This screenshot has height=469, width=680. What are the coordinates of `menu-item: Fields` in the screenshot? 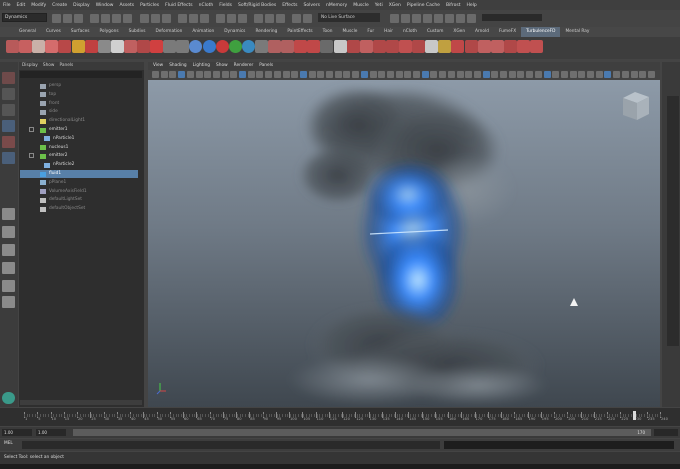 It's located at (225, 5).